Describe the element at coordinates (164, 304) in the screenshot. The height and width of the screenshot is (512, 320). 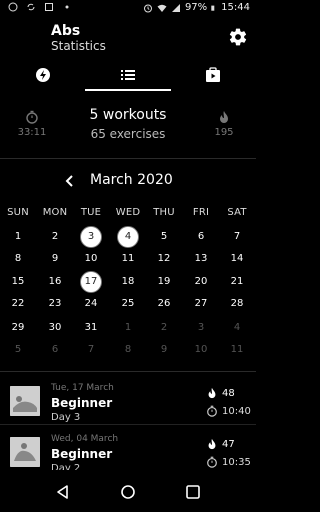
I see `calendar-day: 26` at that location.